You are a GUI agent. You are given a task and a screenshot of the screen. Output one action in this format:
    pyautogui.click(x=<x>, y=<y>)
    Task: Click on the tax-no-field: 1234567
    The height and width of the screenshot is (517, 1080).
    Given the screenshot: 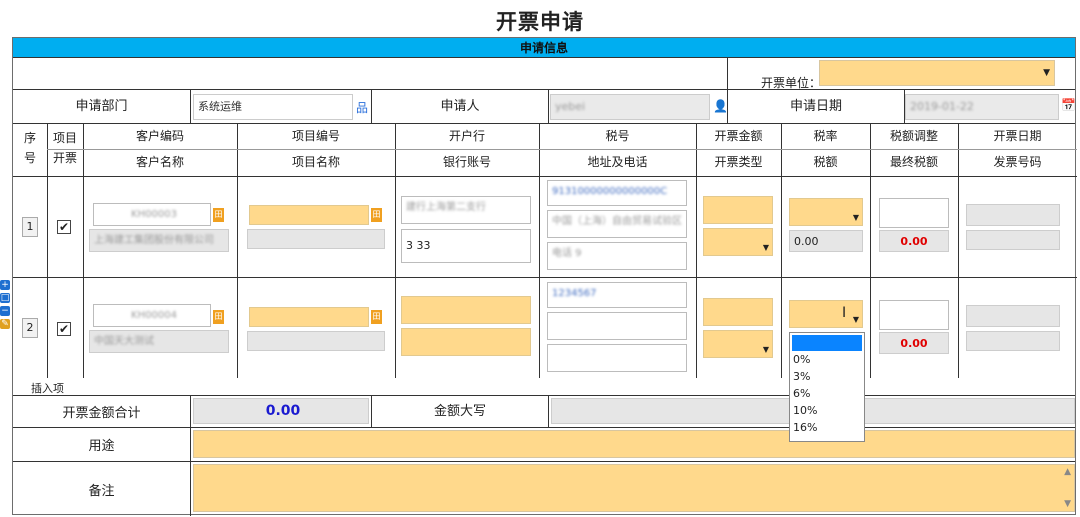 What is the action you would take?
    pyautogui.click(x=617, y=295)
    